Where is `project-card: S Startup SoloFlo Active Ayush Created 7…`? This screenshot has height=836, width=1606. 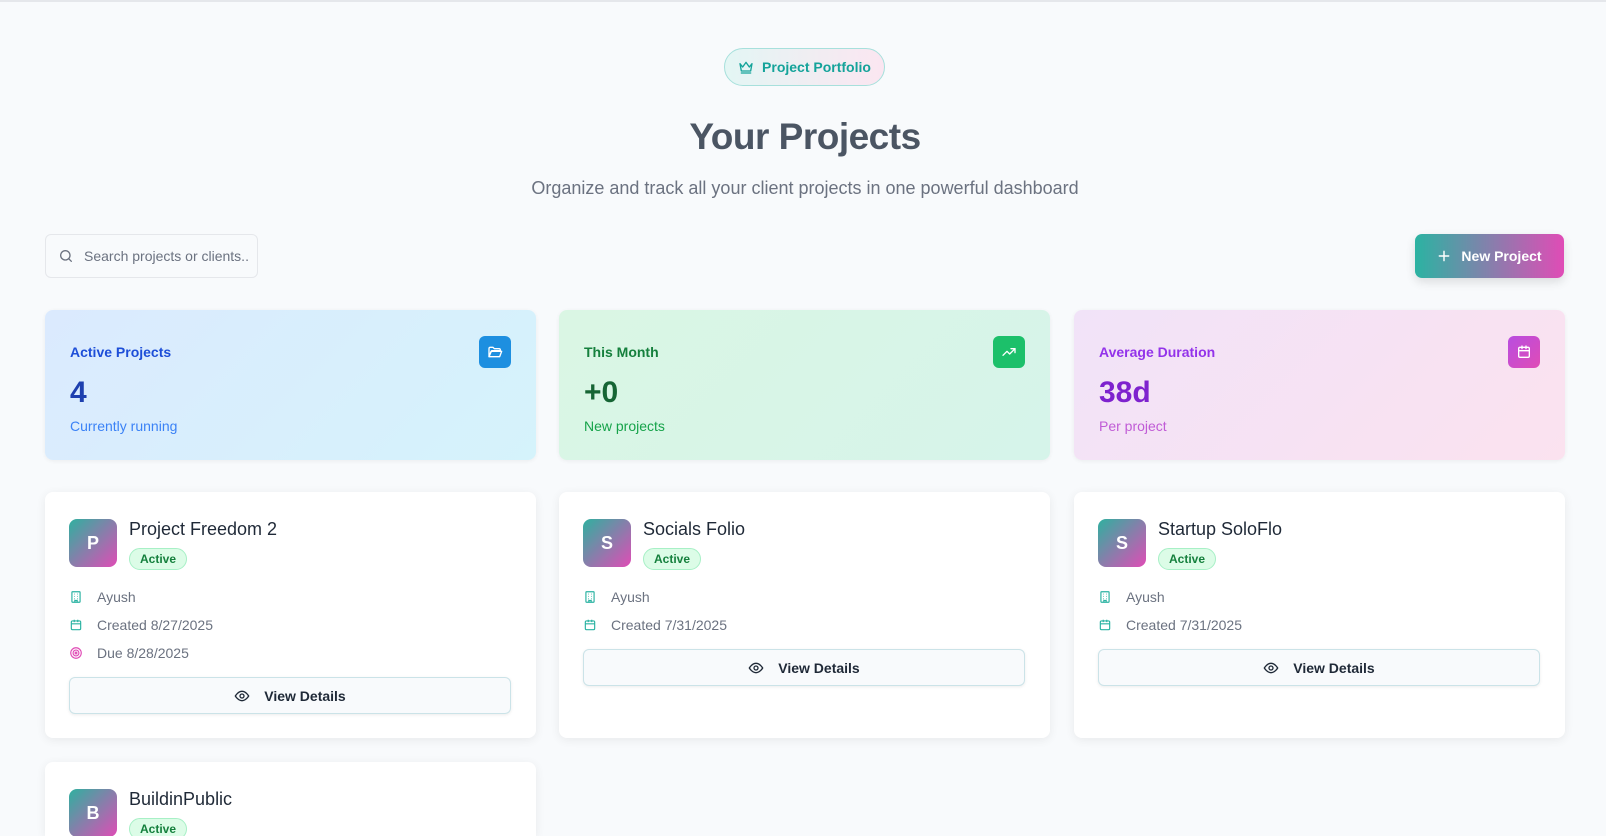
project-card: S Startup SoloFlo Active Ayush Created 7… is located at coordinates (1319, 615).